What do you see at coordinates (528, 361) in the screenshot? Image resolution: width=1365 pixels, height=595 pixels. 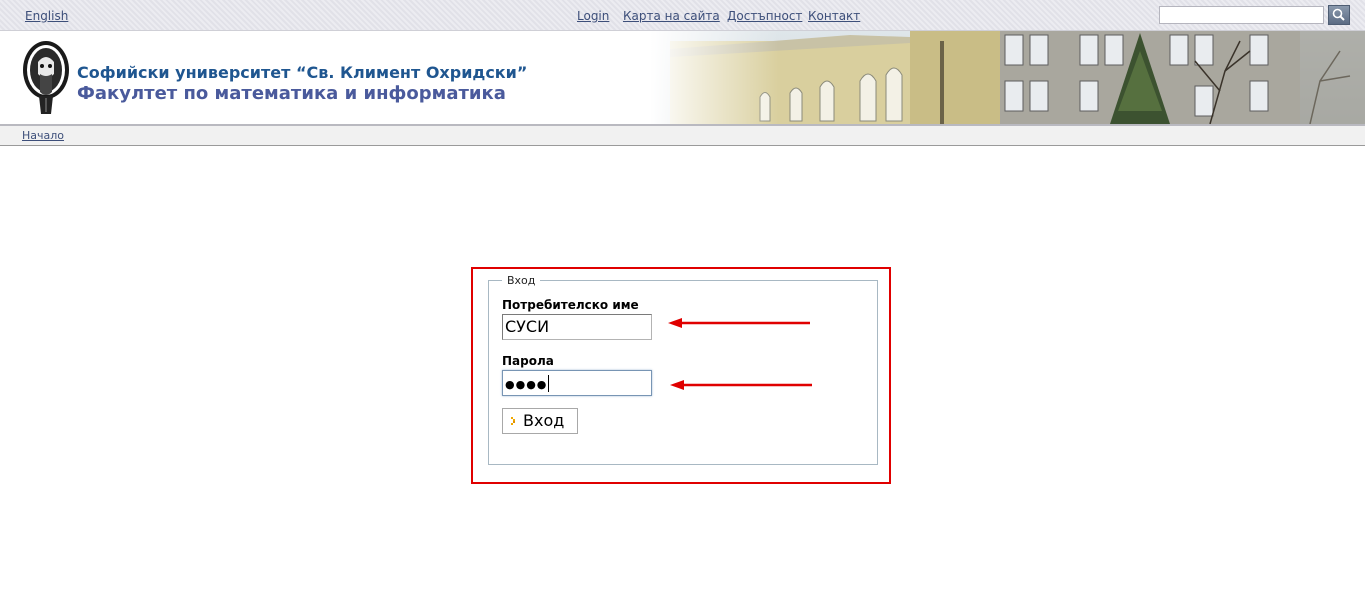 I see `password-label: Парола` at bounding box center [528, 361].